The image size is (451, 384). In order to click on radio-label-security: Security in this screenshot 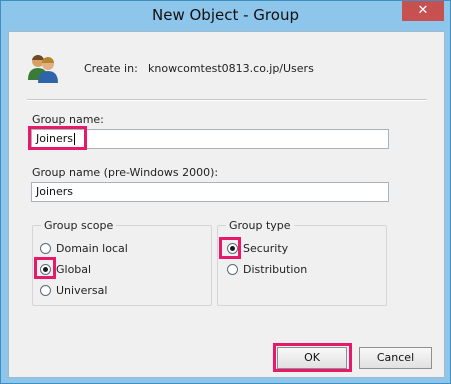, I will do `click(266, 248)`.